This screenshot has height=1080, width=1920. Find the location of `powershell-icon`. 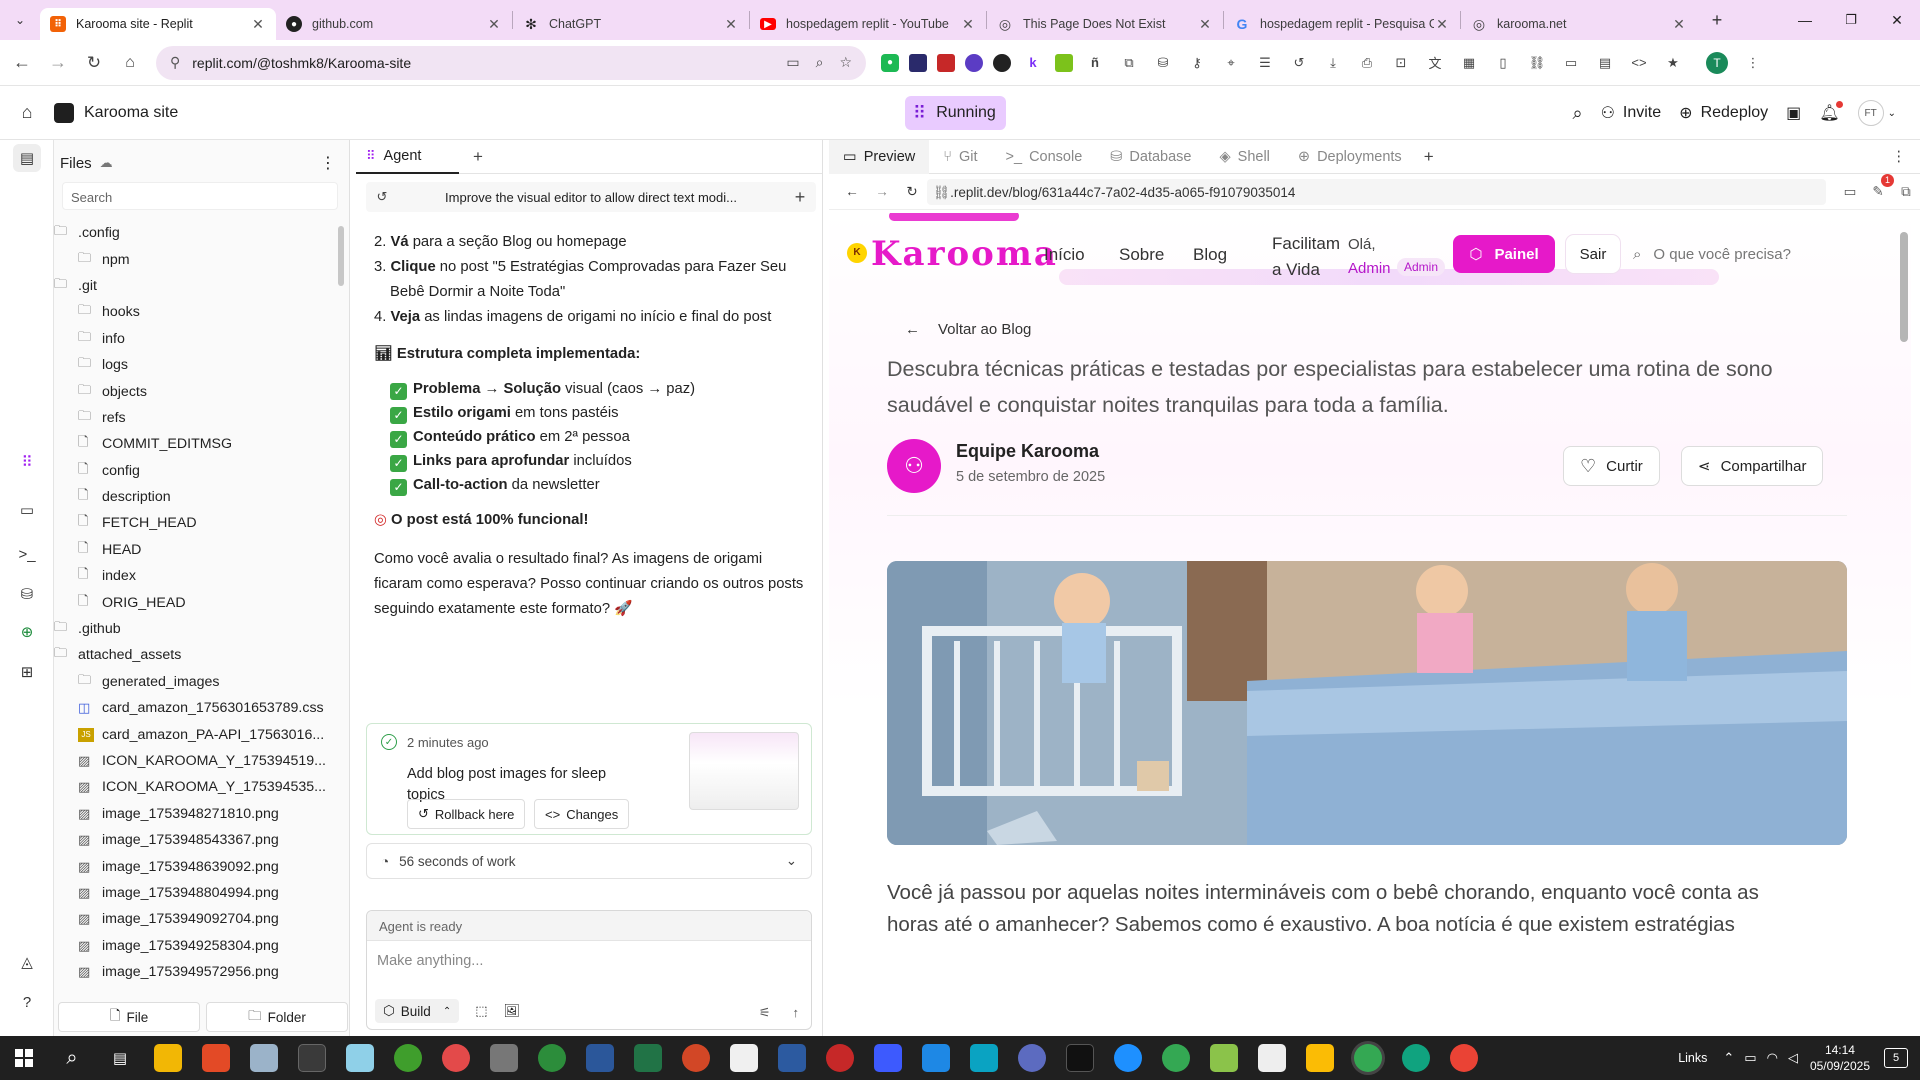

powershell-icon is located at coordinates (792, 1058).